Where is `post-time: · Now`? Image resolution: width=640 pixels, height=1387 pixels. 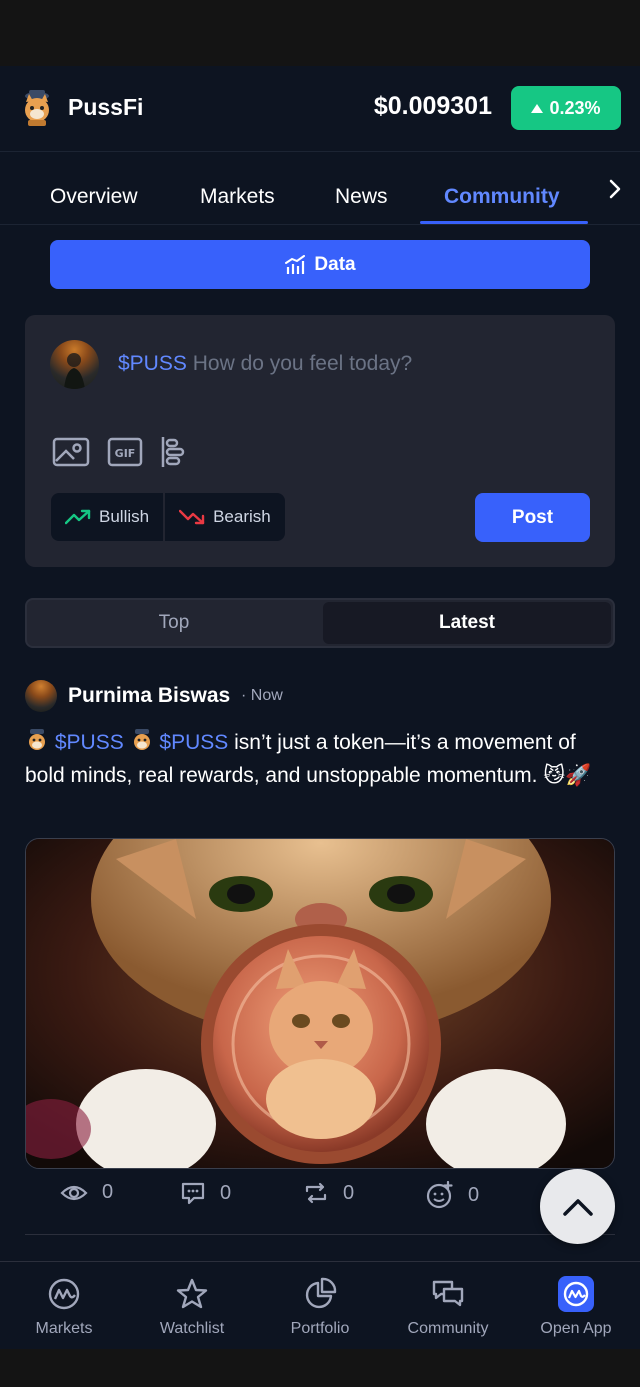
post-time: · Now is located at coordinates (262, 695).